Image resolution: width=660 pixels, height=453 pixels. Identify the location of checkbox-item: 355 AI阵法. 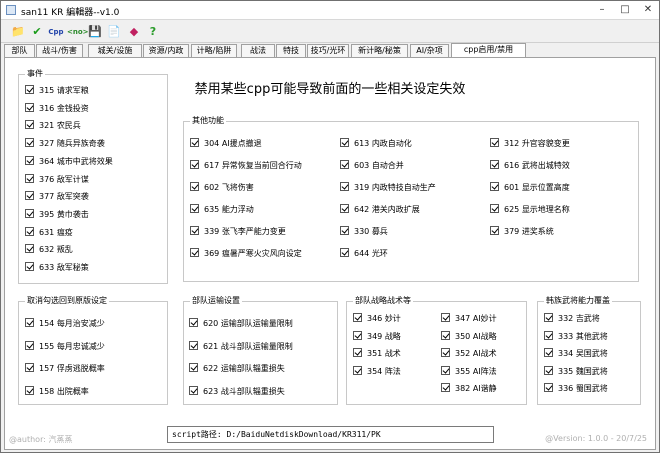
(469, 371).